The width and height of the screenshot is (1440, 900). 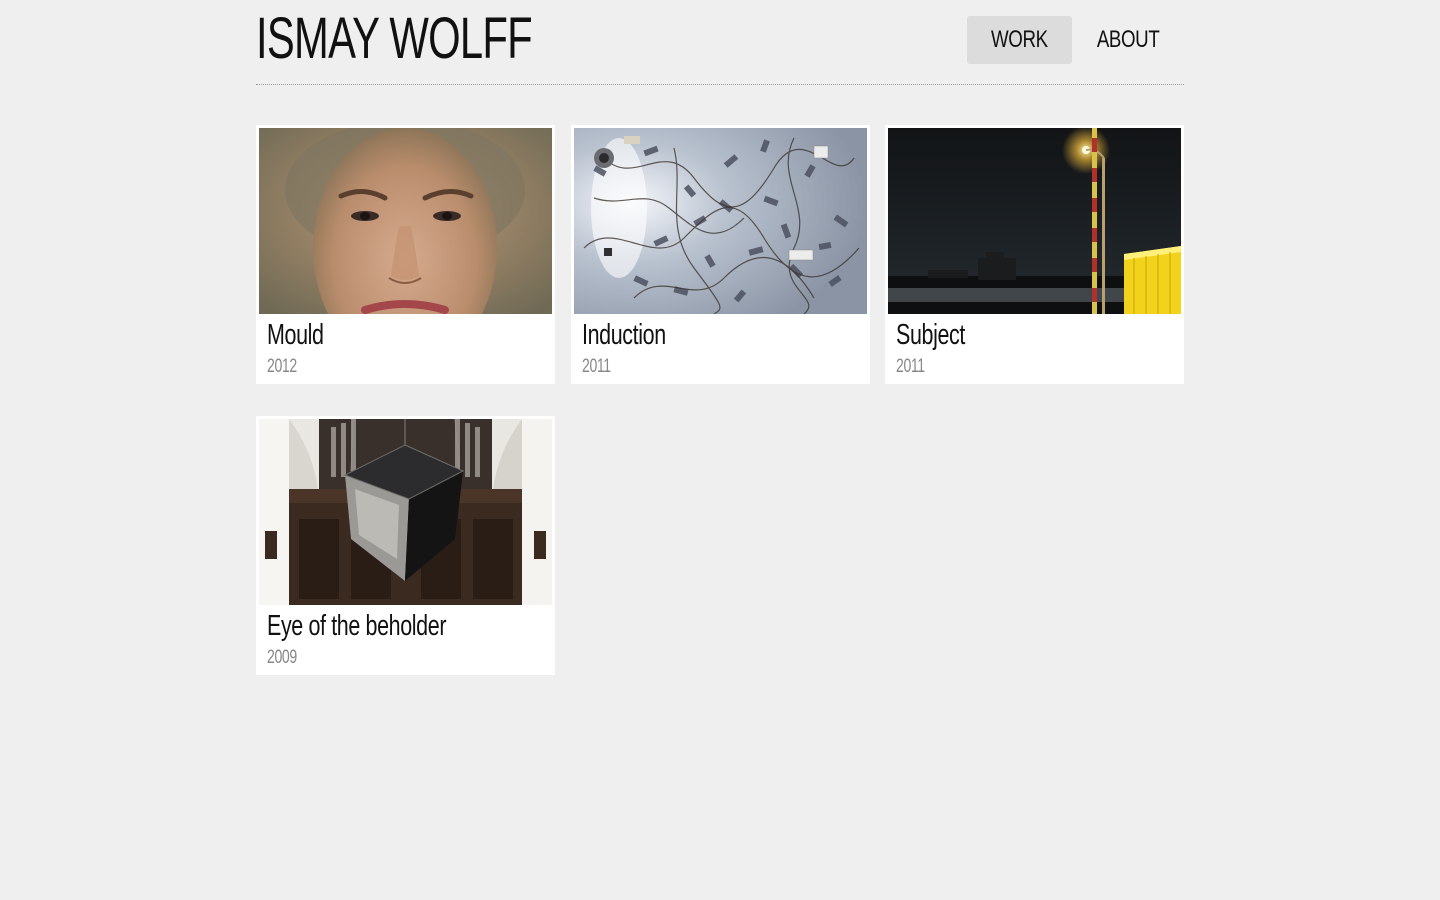 I want to click on work-year: 2009, so click(x=282, y=657).